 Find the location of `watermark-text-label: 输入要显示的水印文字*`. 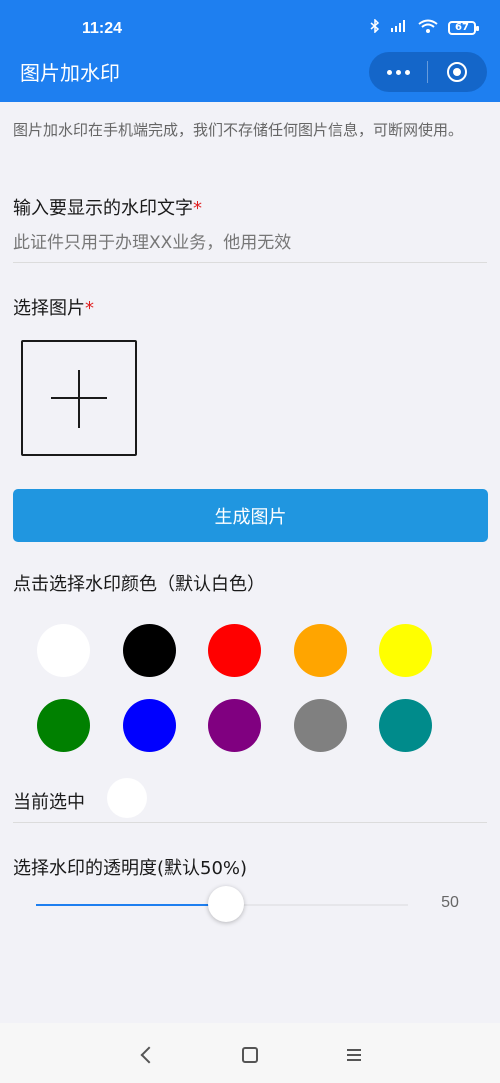

watermark-text-label: 输入要显示的水印文字* is located at coordinates (107, 207).